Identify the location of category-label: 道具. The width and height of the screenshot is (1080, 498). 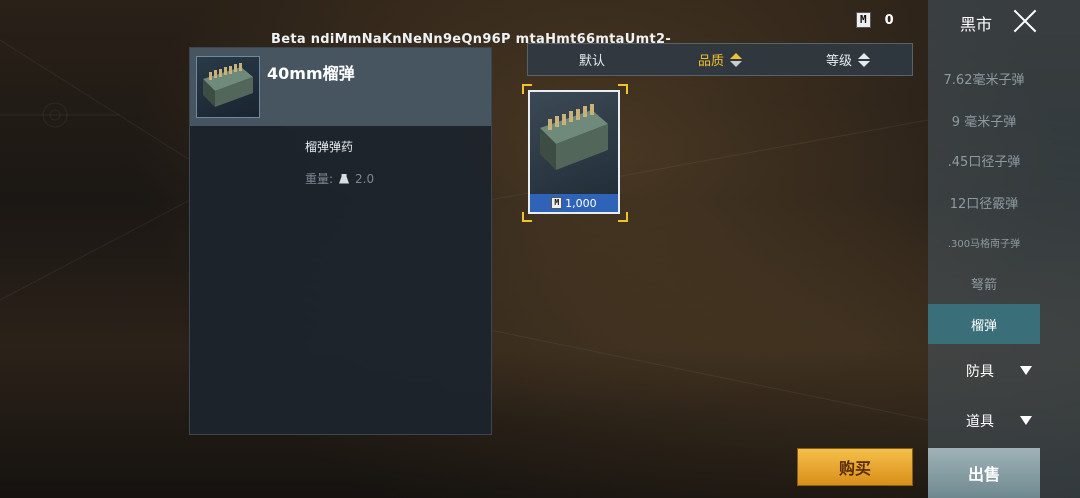
(980, 422).